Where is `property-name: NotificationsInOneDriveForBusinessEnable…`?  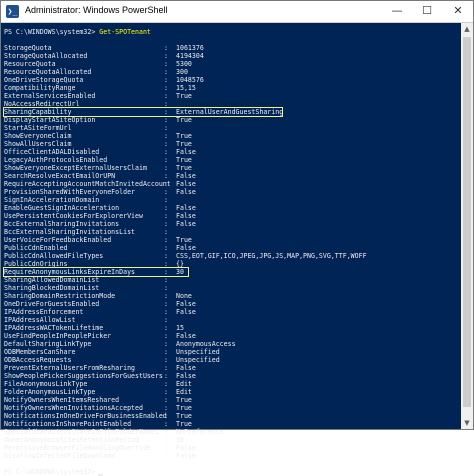
property-name: NotificationsInOneDriveForBusinessEnable… is located at coordinates (85, 416).